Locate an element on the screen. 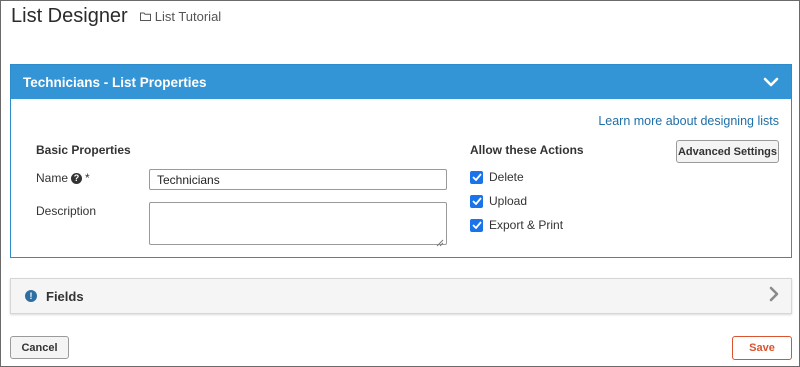  description-label: Description is located at coordinates (66, 211).